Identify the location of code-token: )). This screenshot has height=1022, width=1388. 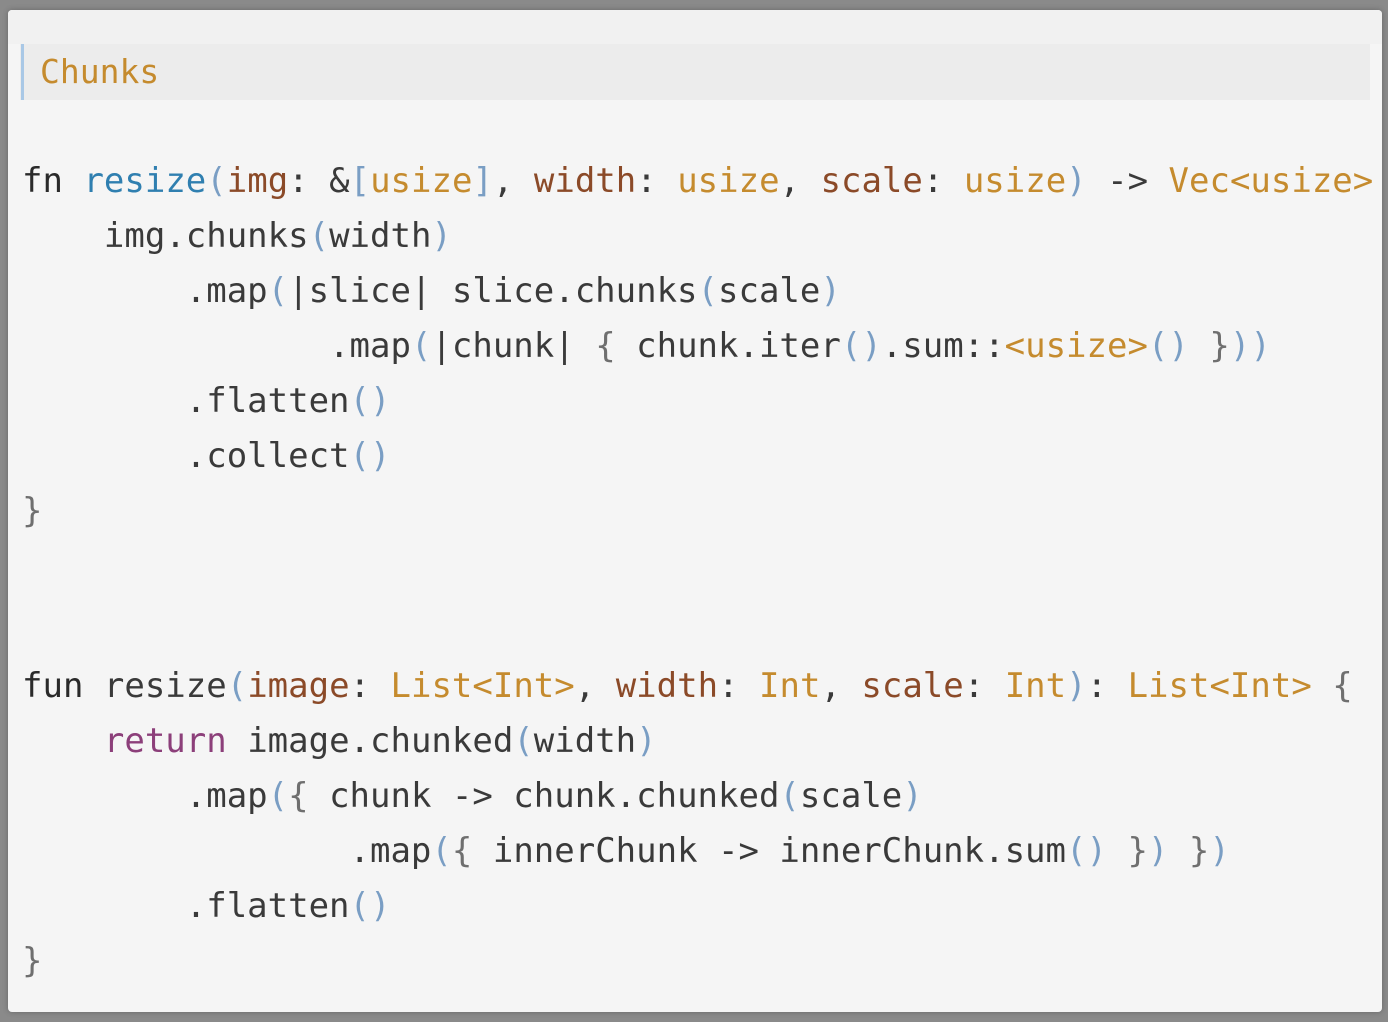
(1250, 346).